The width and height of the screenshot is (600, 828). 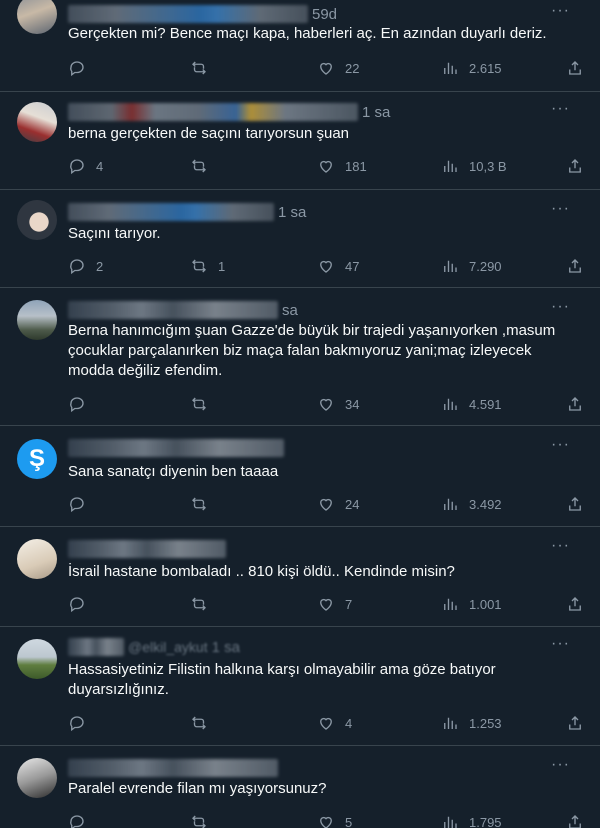 What do you see at coordinates (471, 266) in the screenshot?
I see `views-button: 7.290` at bounding box center [471, 266].